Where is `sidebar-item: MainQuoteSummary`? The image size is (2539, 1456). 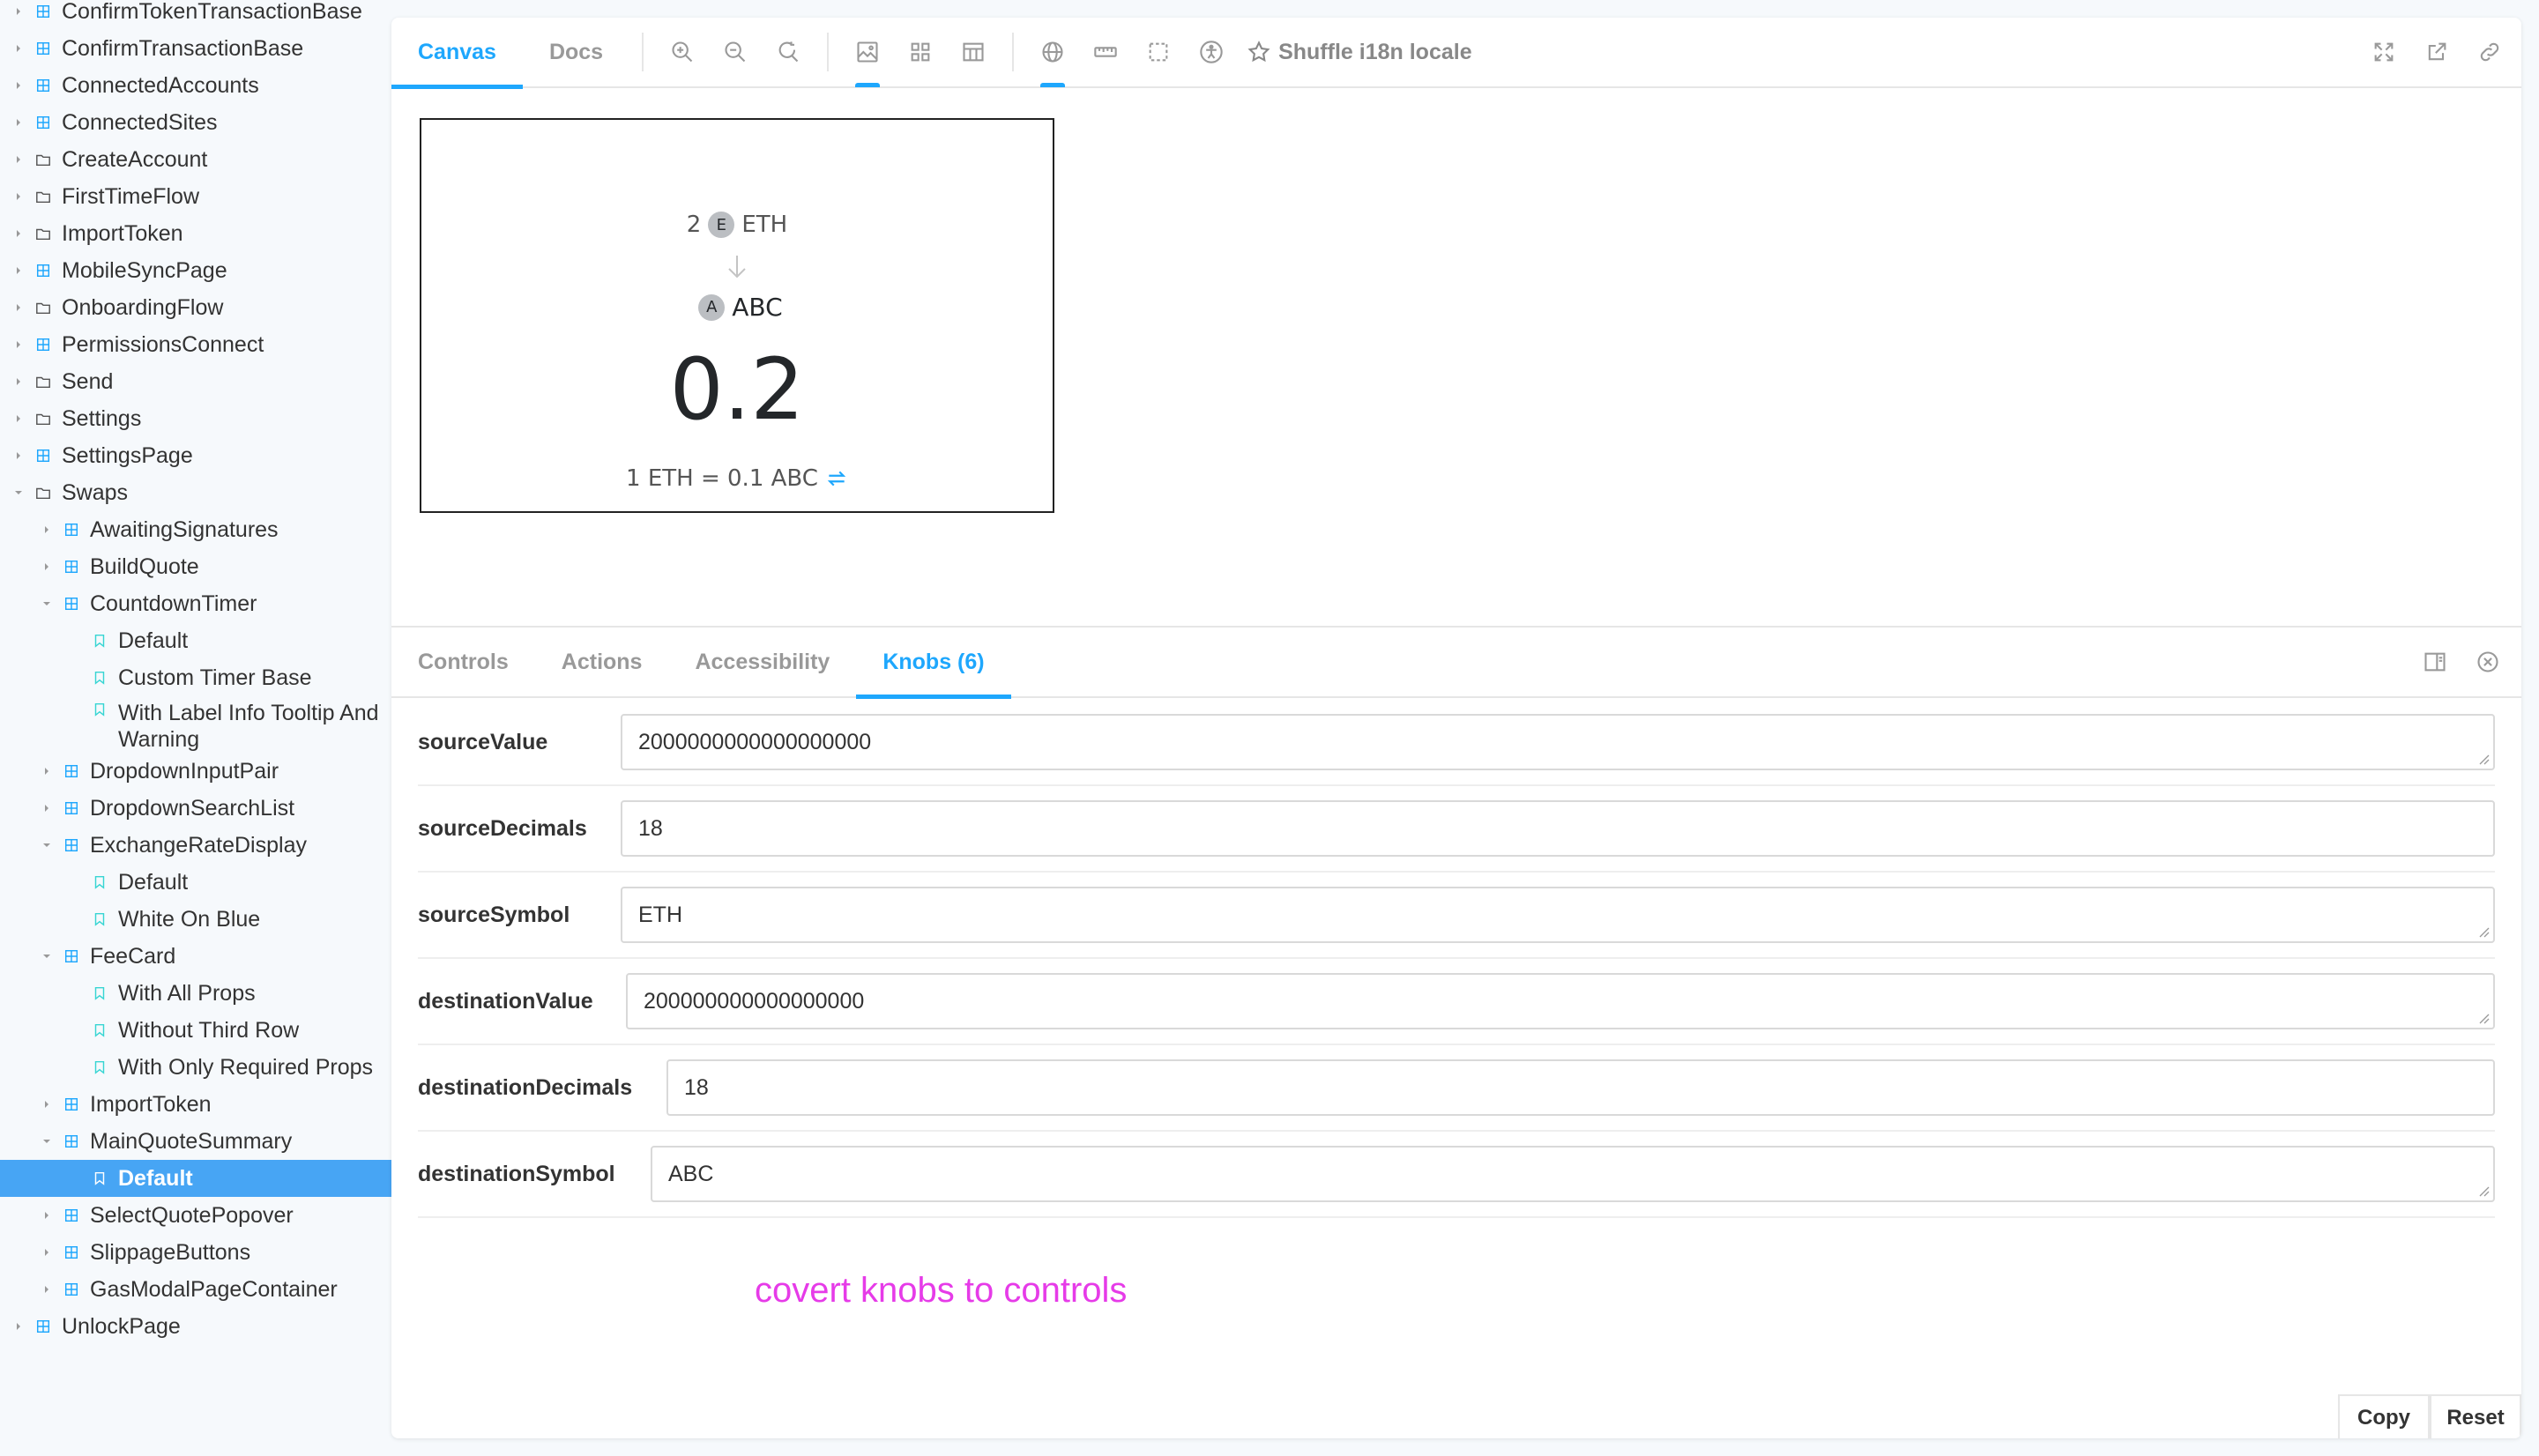
sidebar-item: MainQuoteSummary is located at coordinates (195, 1141).